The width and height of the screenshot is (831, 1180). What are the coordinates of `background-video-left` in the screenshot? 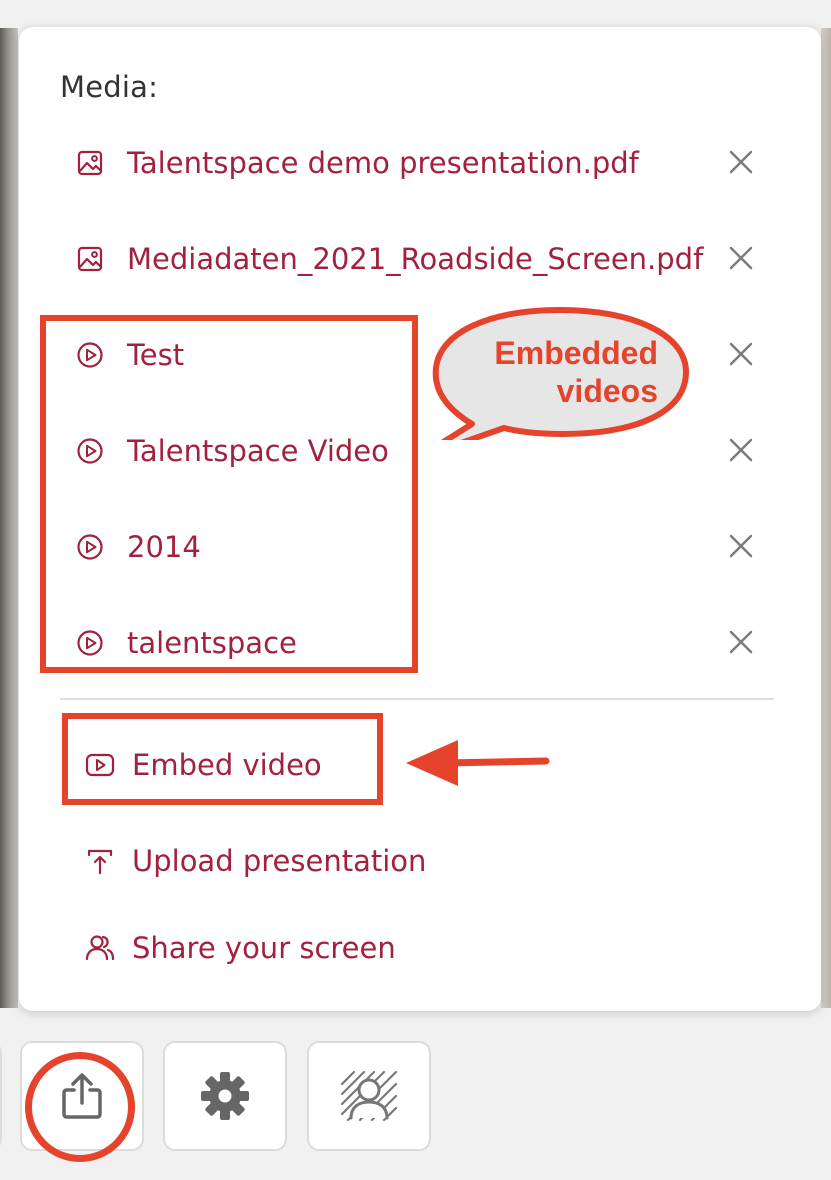 It's located at (9, 518).